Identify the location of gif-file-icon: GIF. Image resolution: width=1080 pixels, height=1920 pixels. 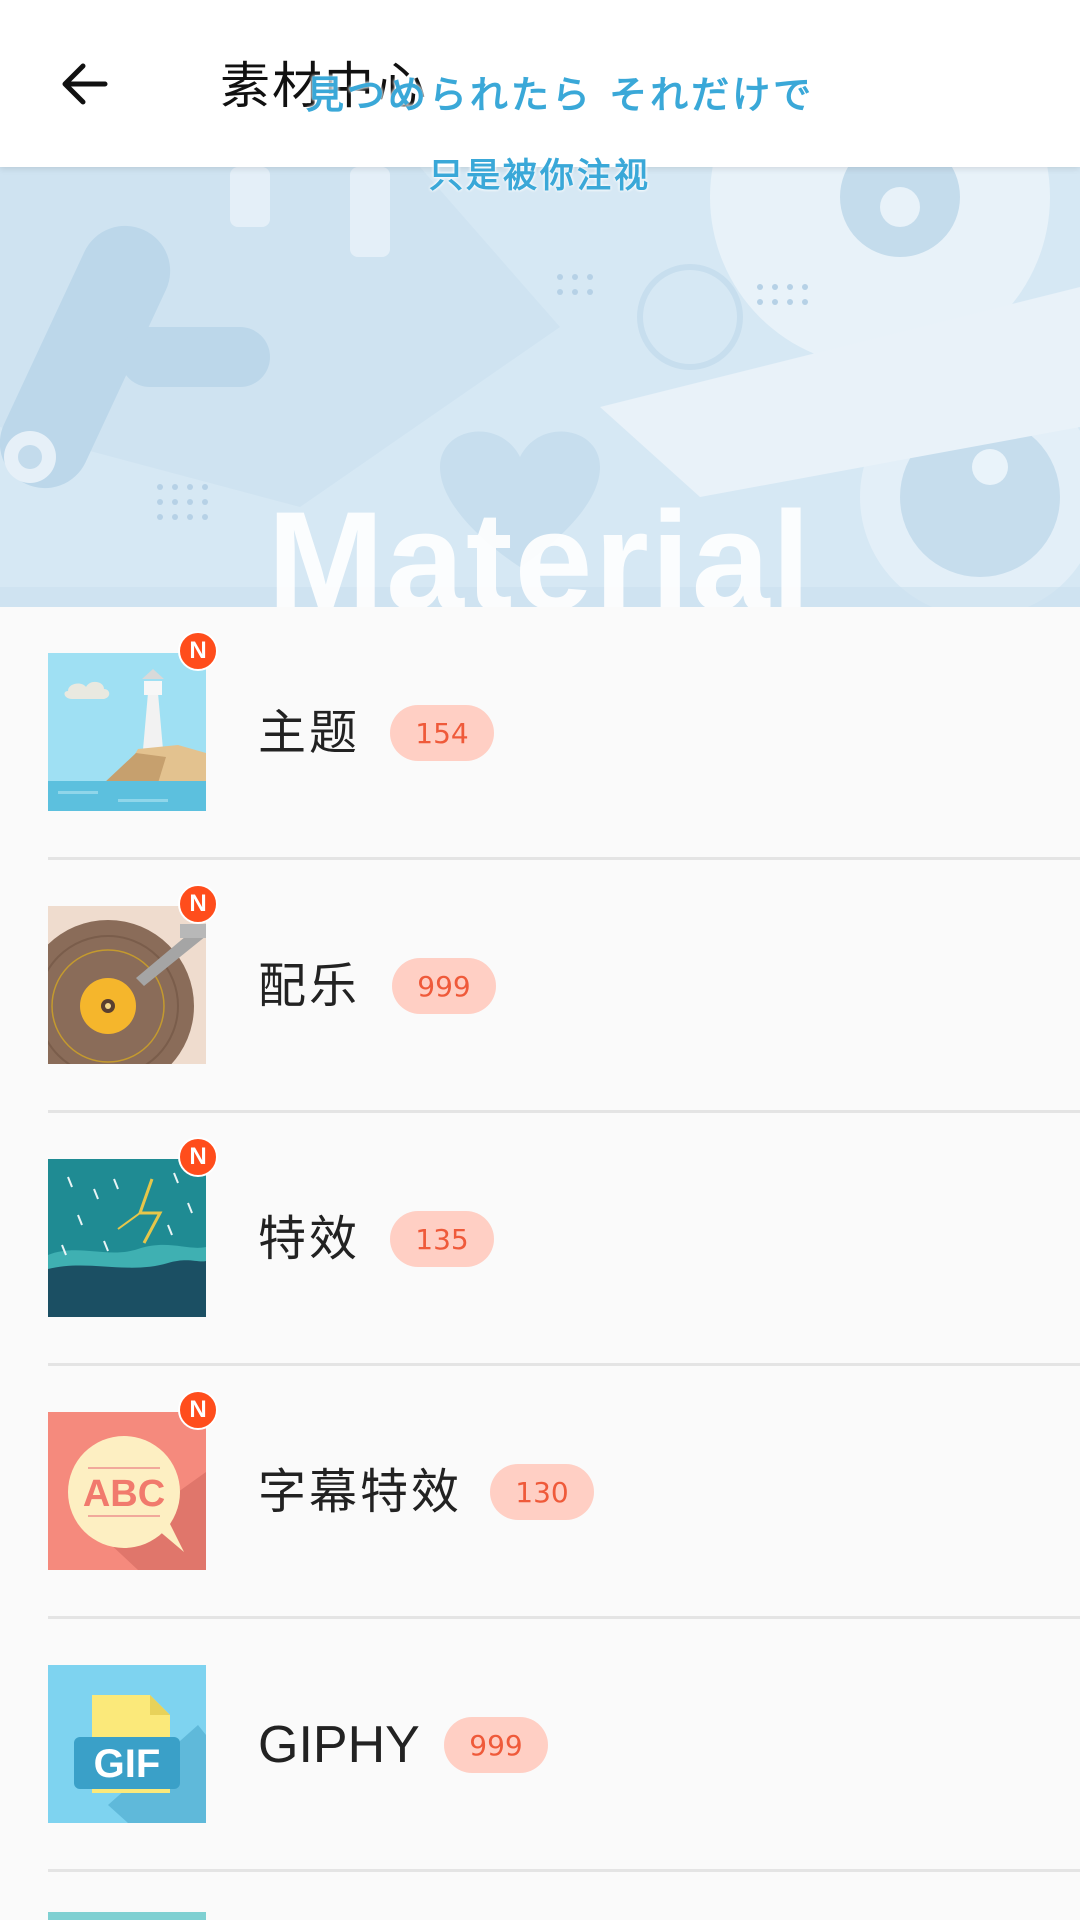
(127, 1744).